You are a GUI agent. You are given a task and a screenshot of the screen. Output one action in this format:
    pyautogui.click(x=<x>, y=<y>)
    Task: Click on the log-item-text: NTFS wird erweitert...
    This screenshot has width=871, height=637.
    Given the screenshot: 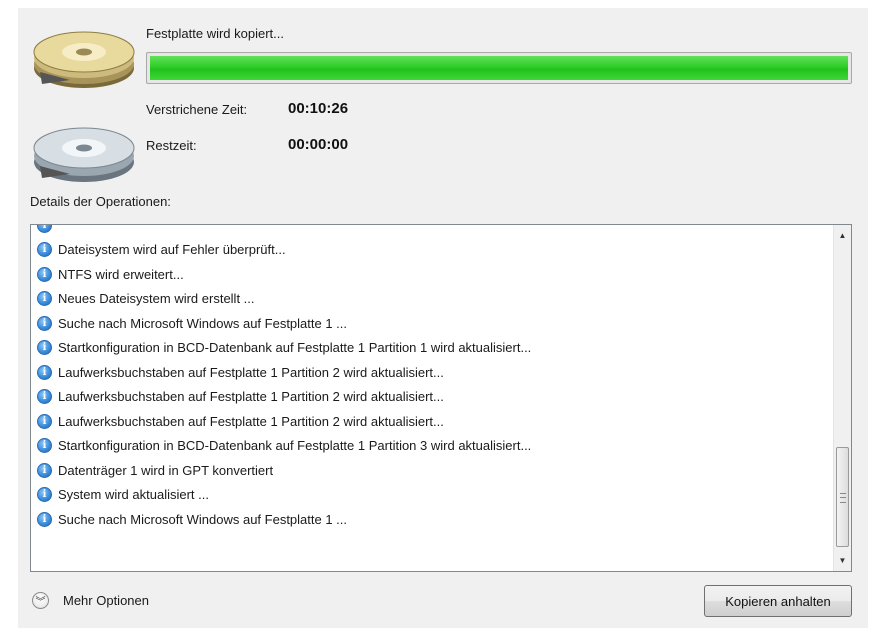 What is the action you would take?
    pyautogui.click(x=121, y=274)
    